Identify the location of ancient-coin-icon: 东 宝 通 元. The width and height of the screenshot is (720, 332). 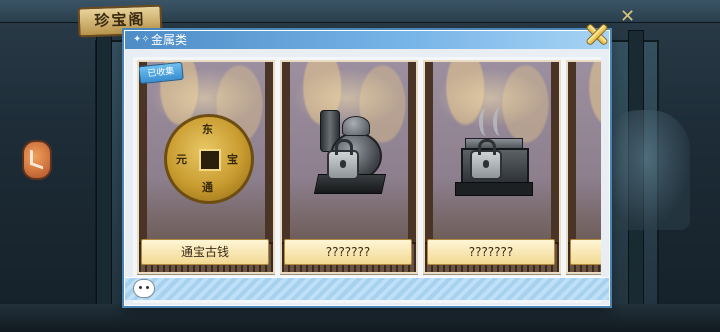
(209, 159).